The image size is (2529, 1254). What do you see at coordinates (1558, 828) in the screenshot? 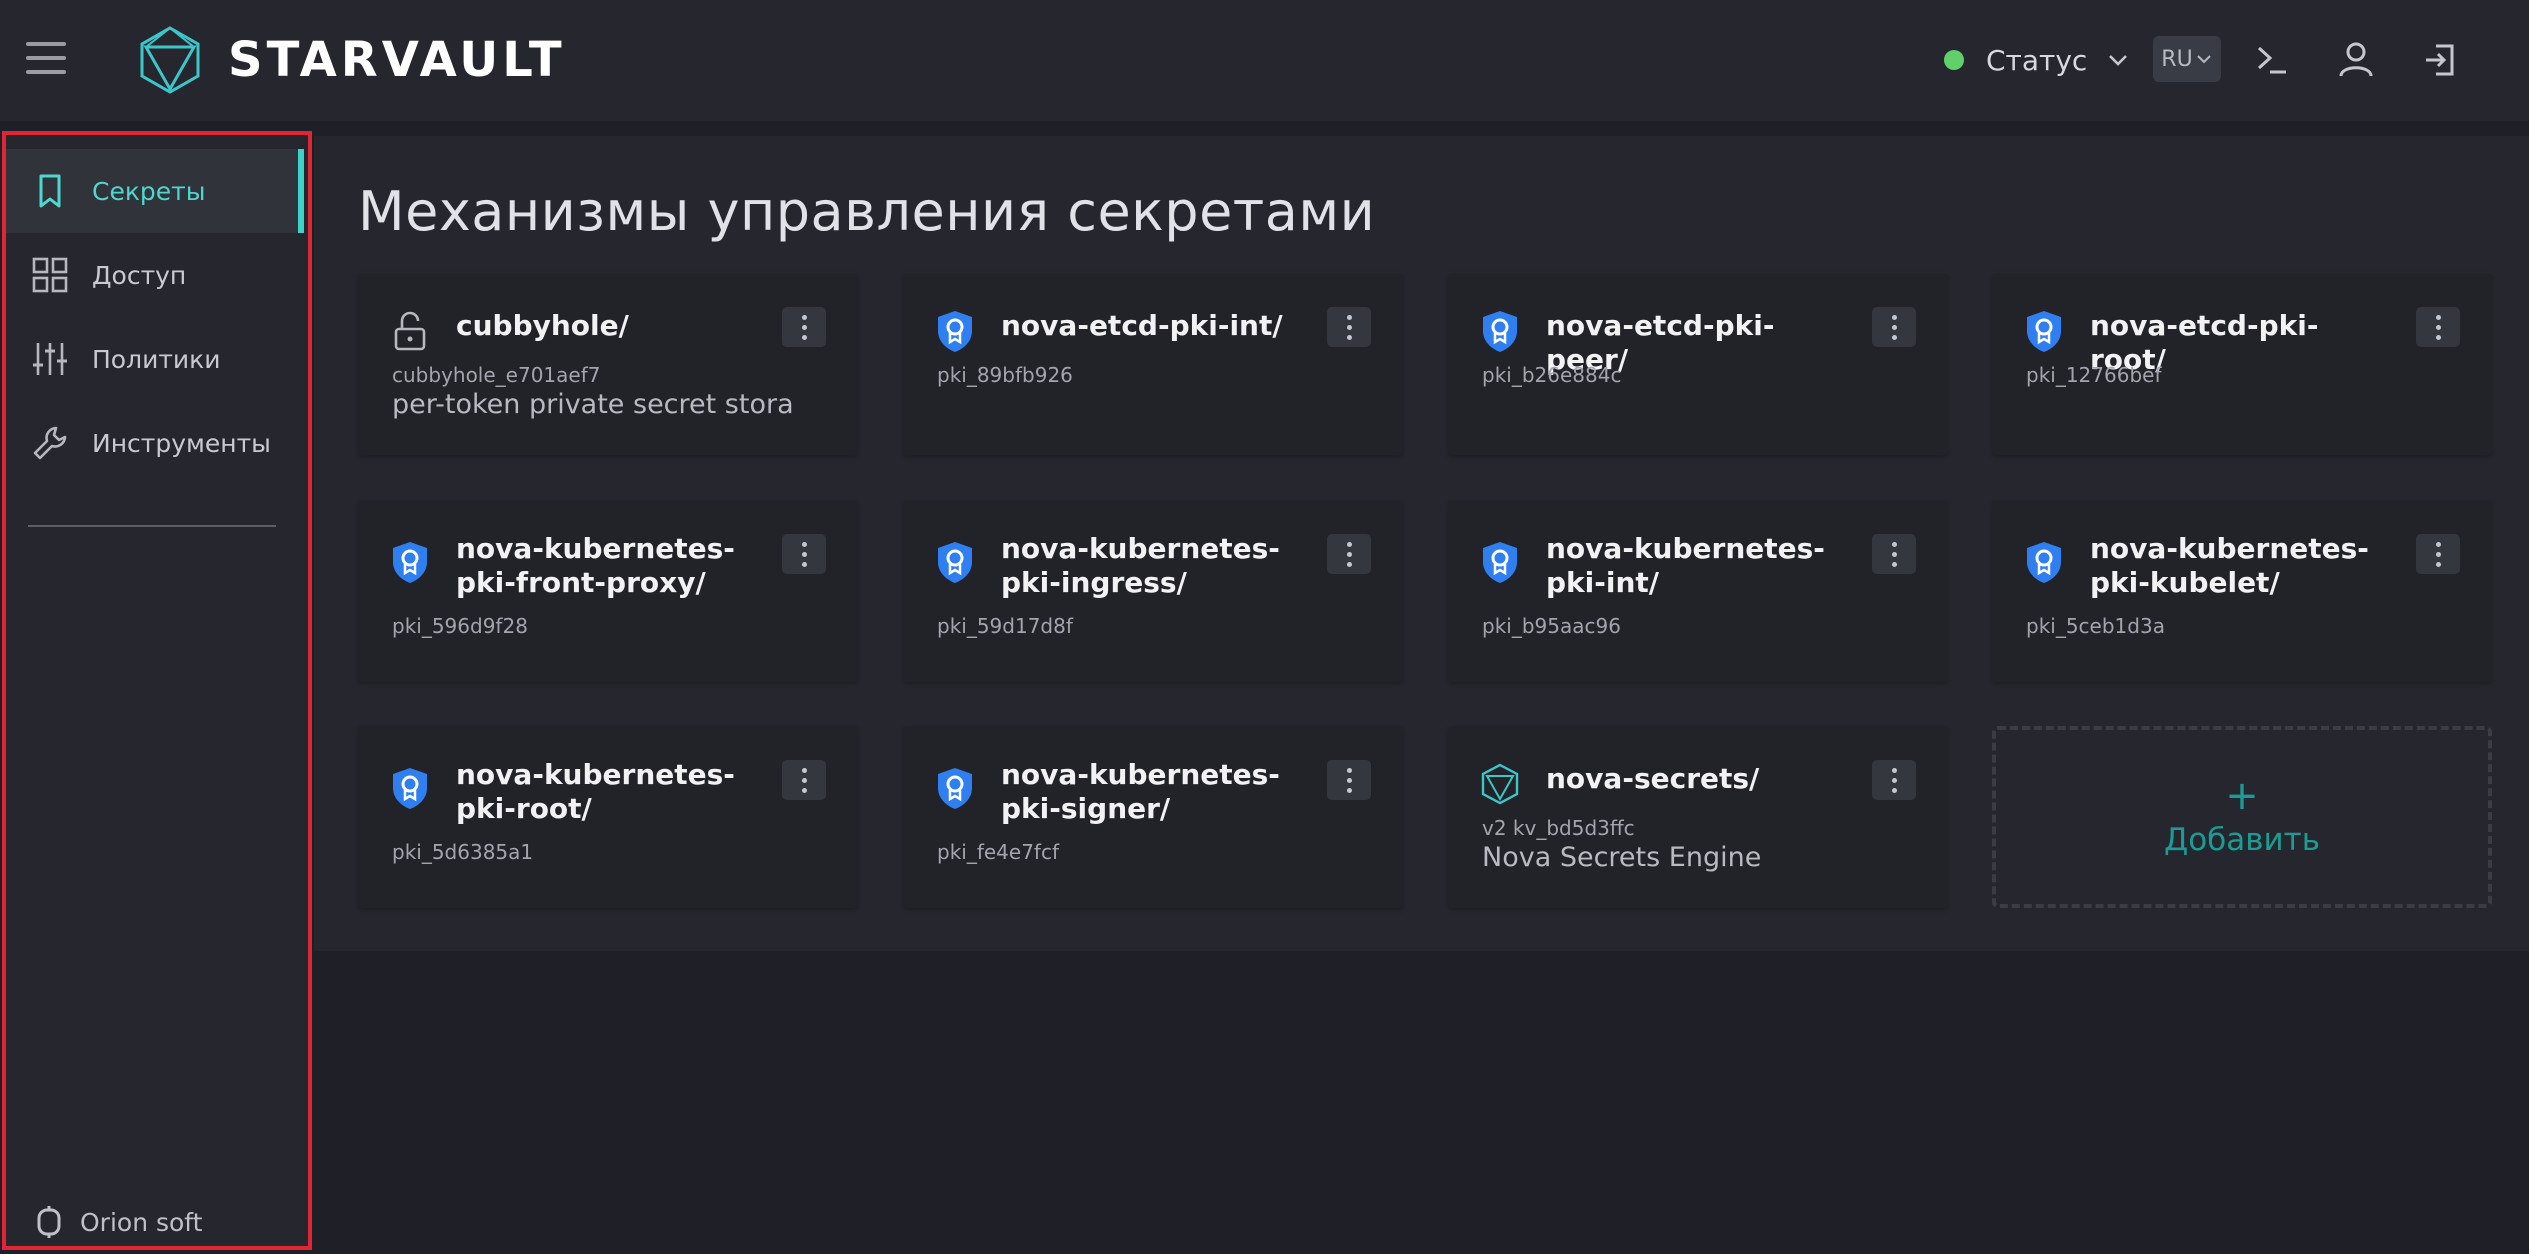
I see `card-accessor: v2 kv_bd5d3ffc` at bounding box center [1558, 828].